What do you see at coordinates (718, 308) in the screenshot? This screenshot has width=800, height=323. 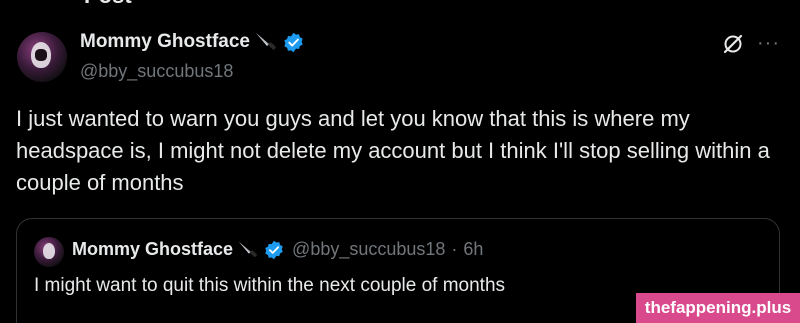 I see `watermark: thefappening.plus` at bounding box center [718, 308].